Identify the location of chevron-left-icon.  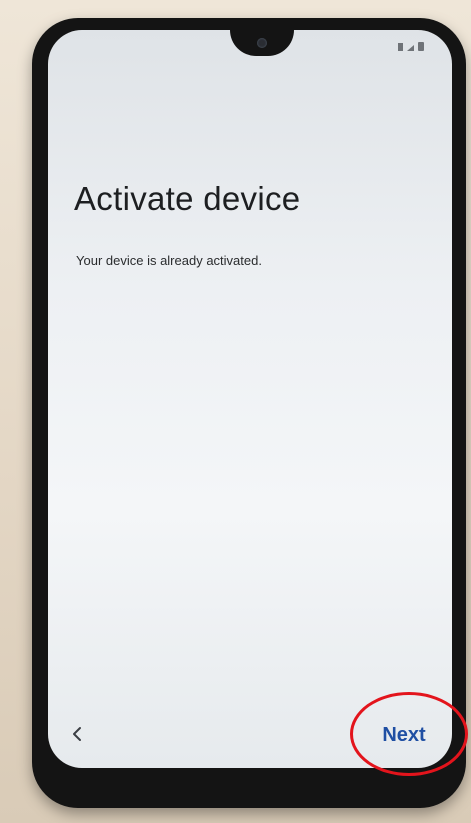
(77, 734).